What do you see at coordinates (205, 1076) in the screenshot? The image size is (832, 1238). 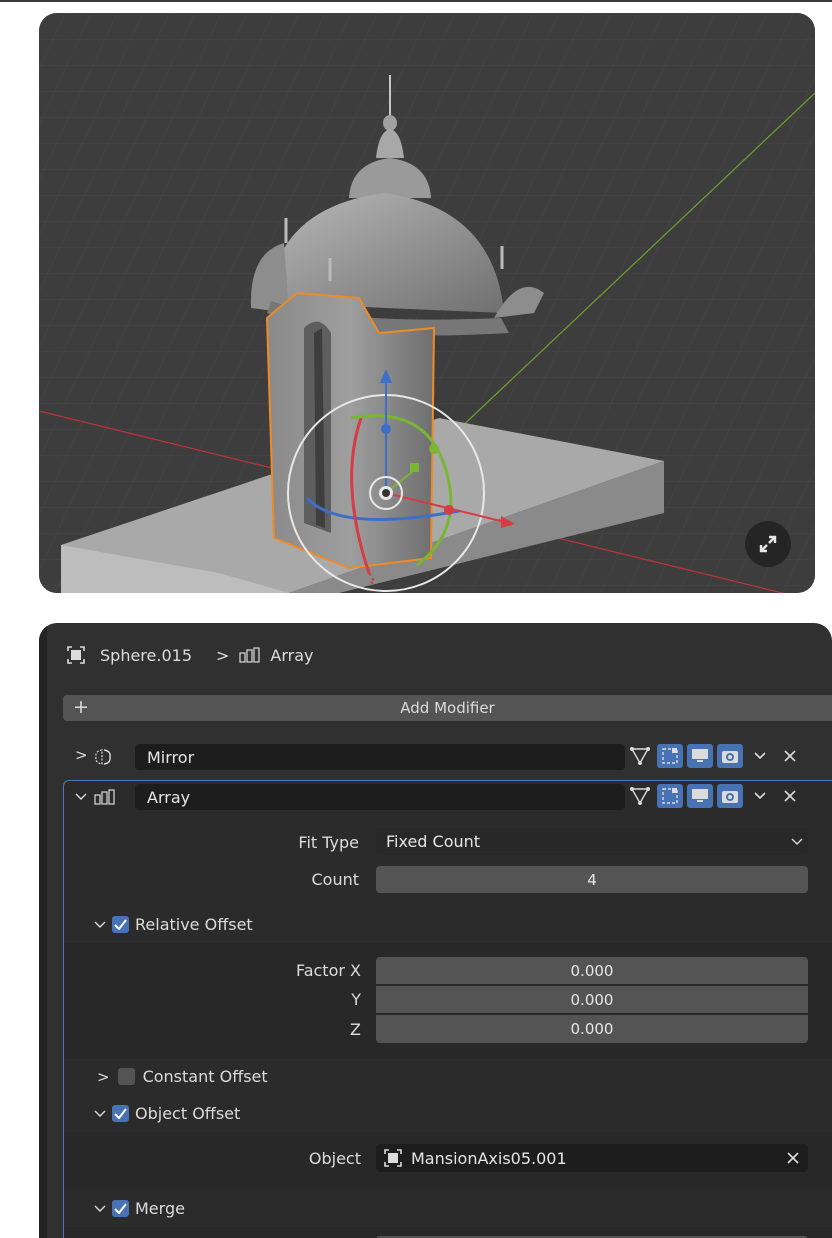 I see `constant-offset-label: Constant Offset` at bounding box center [205, 1076].